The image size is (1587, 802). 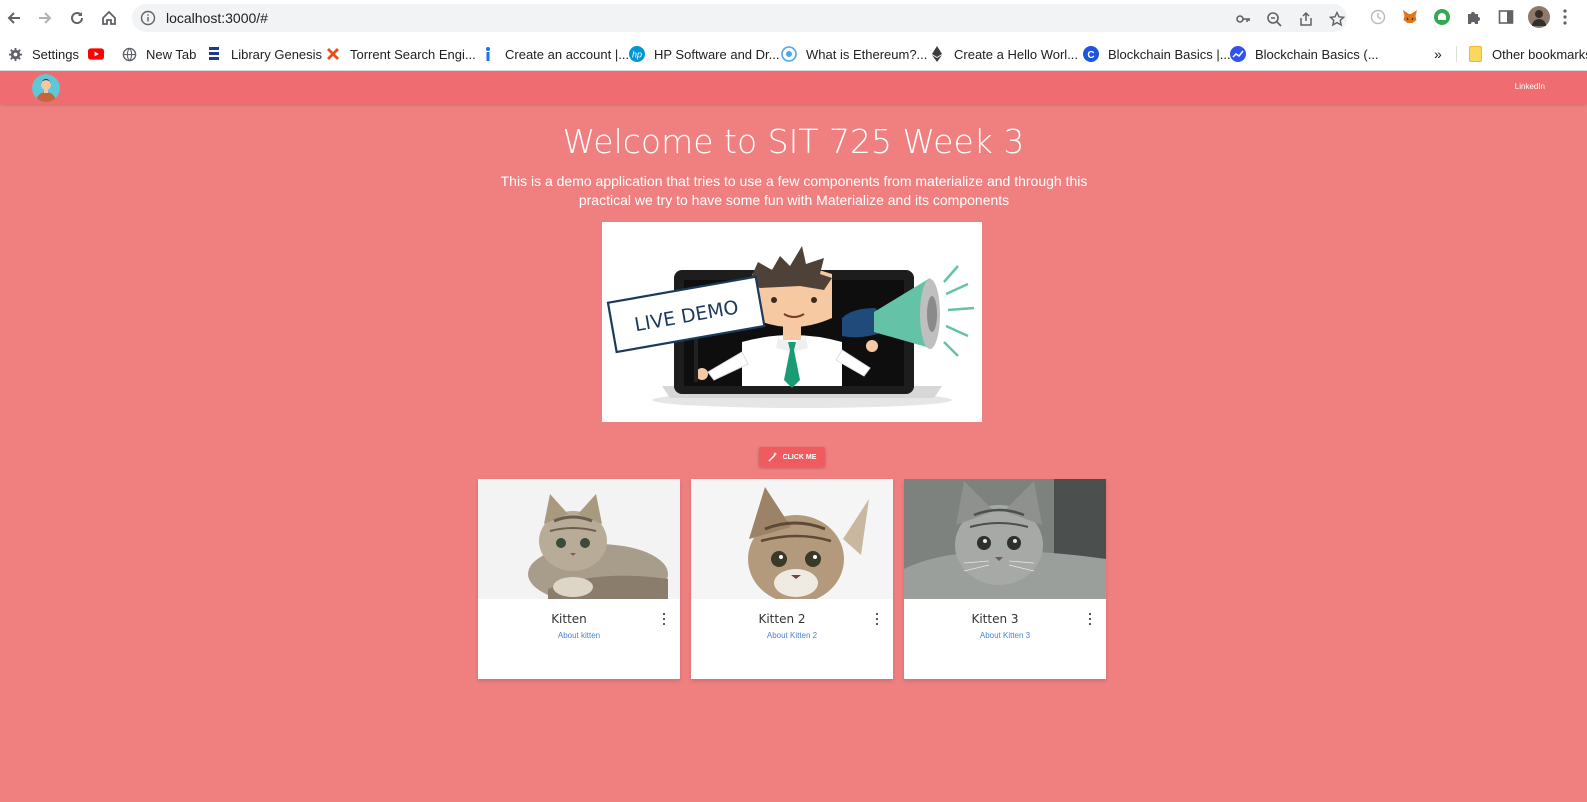 I want to click on bookmark-youtube, so click(x=100, y=54).